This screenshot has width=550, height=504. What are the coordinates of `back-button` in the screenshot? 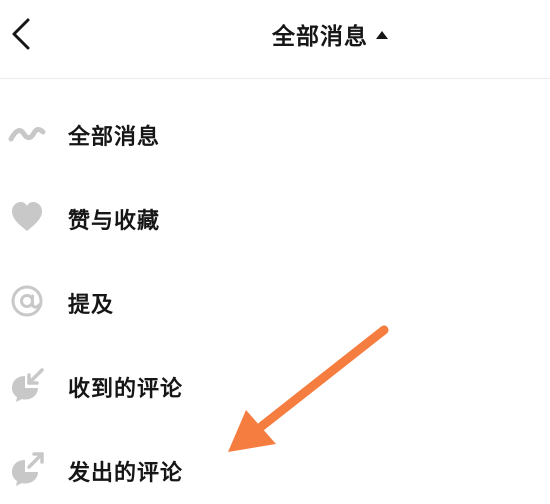 It's located at (23, 34).